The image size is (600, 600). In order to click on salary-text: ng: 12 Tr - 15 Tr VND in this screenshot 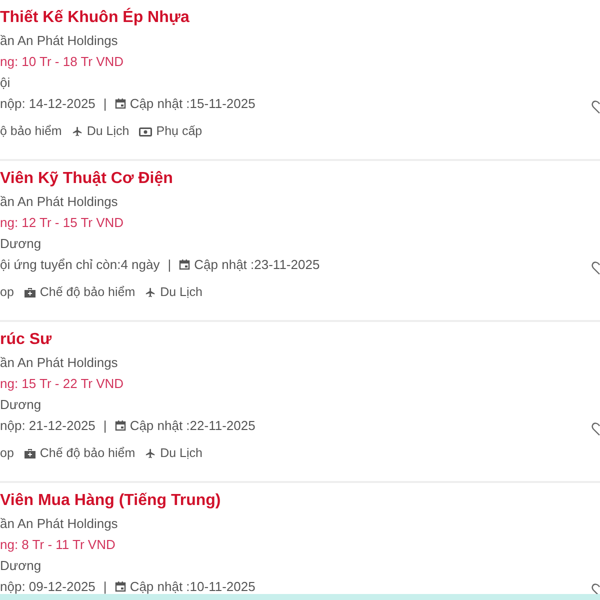, I will do `click(62, 223)`.